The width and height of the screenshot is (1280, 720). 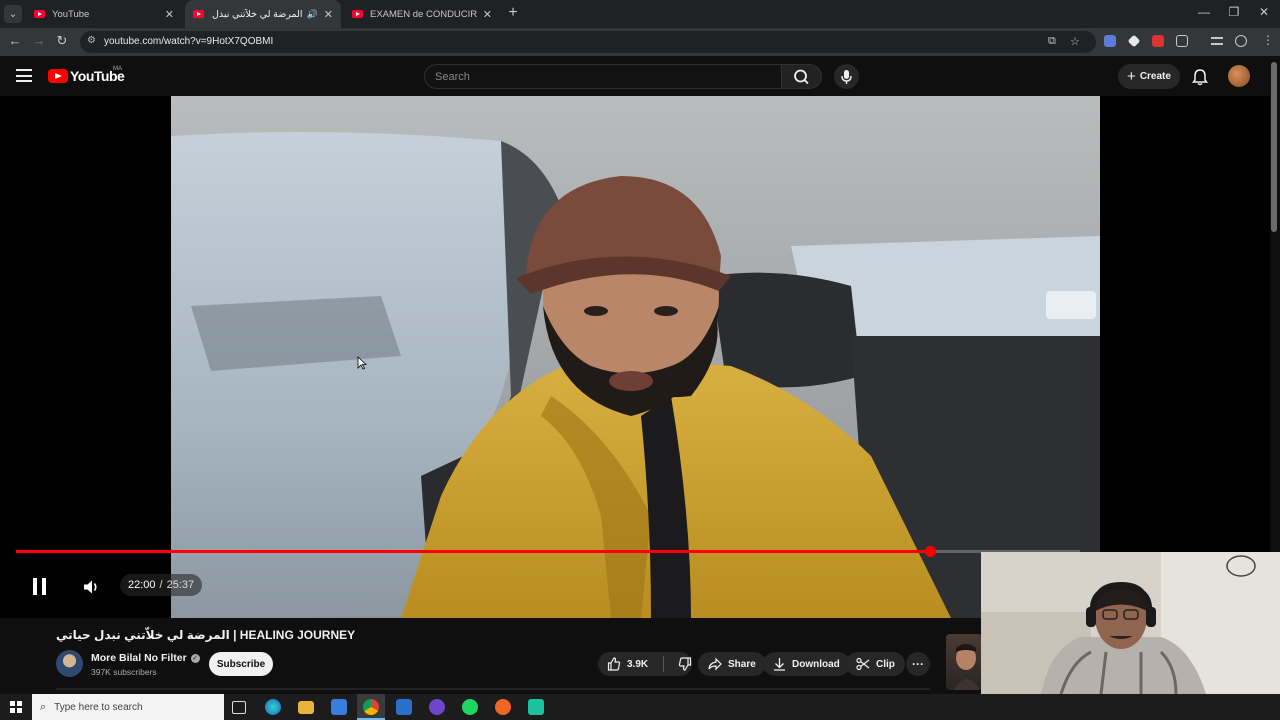 What do you see at coordinates (588, 42) in the screenshot?
I see `address-bar: ⚙ youtube.com/watch?v=9HotX7QOBMI ⧉ ☆` at bounding box center [588, 42].